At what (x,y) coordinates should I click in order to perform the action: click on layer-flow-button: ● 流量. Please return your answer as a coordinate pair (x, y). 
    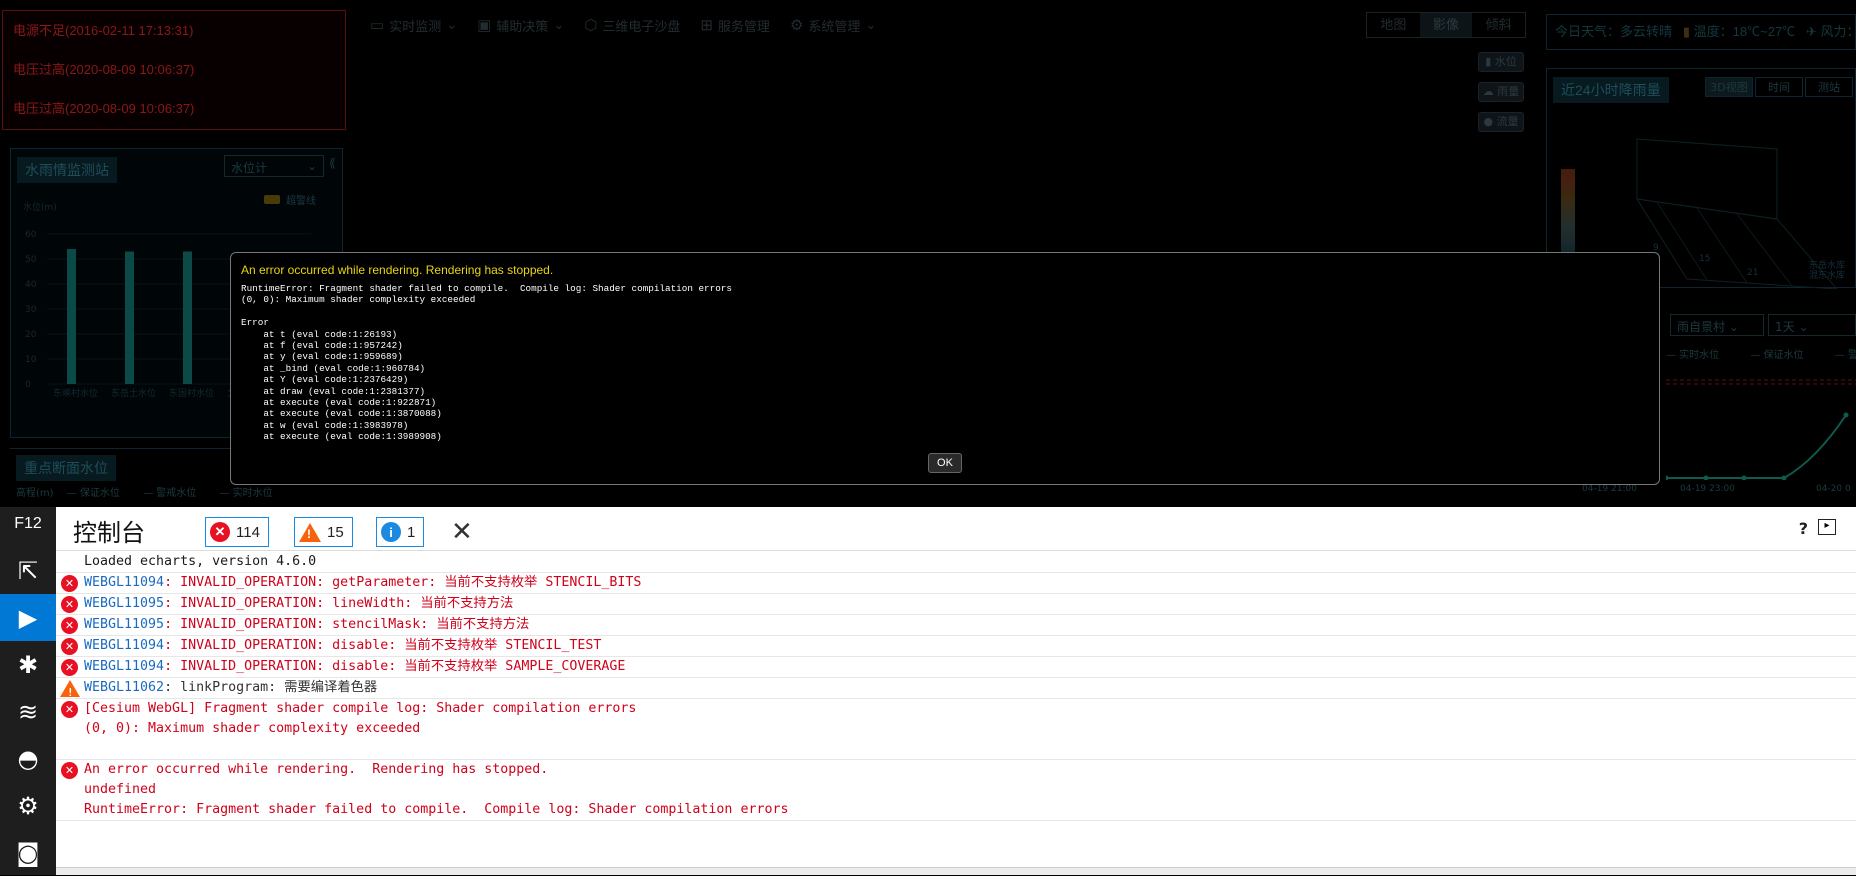
    Looking at the image, I should click on (1501, 122).